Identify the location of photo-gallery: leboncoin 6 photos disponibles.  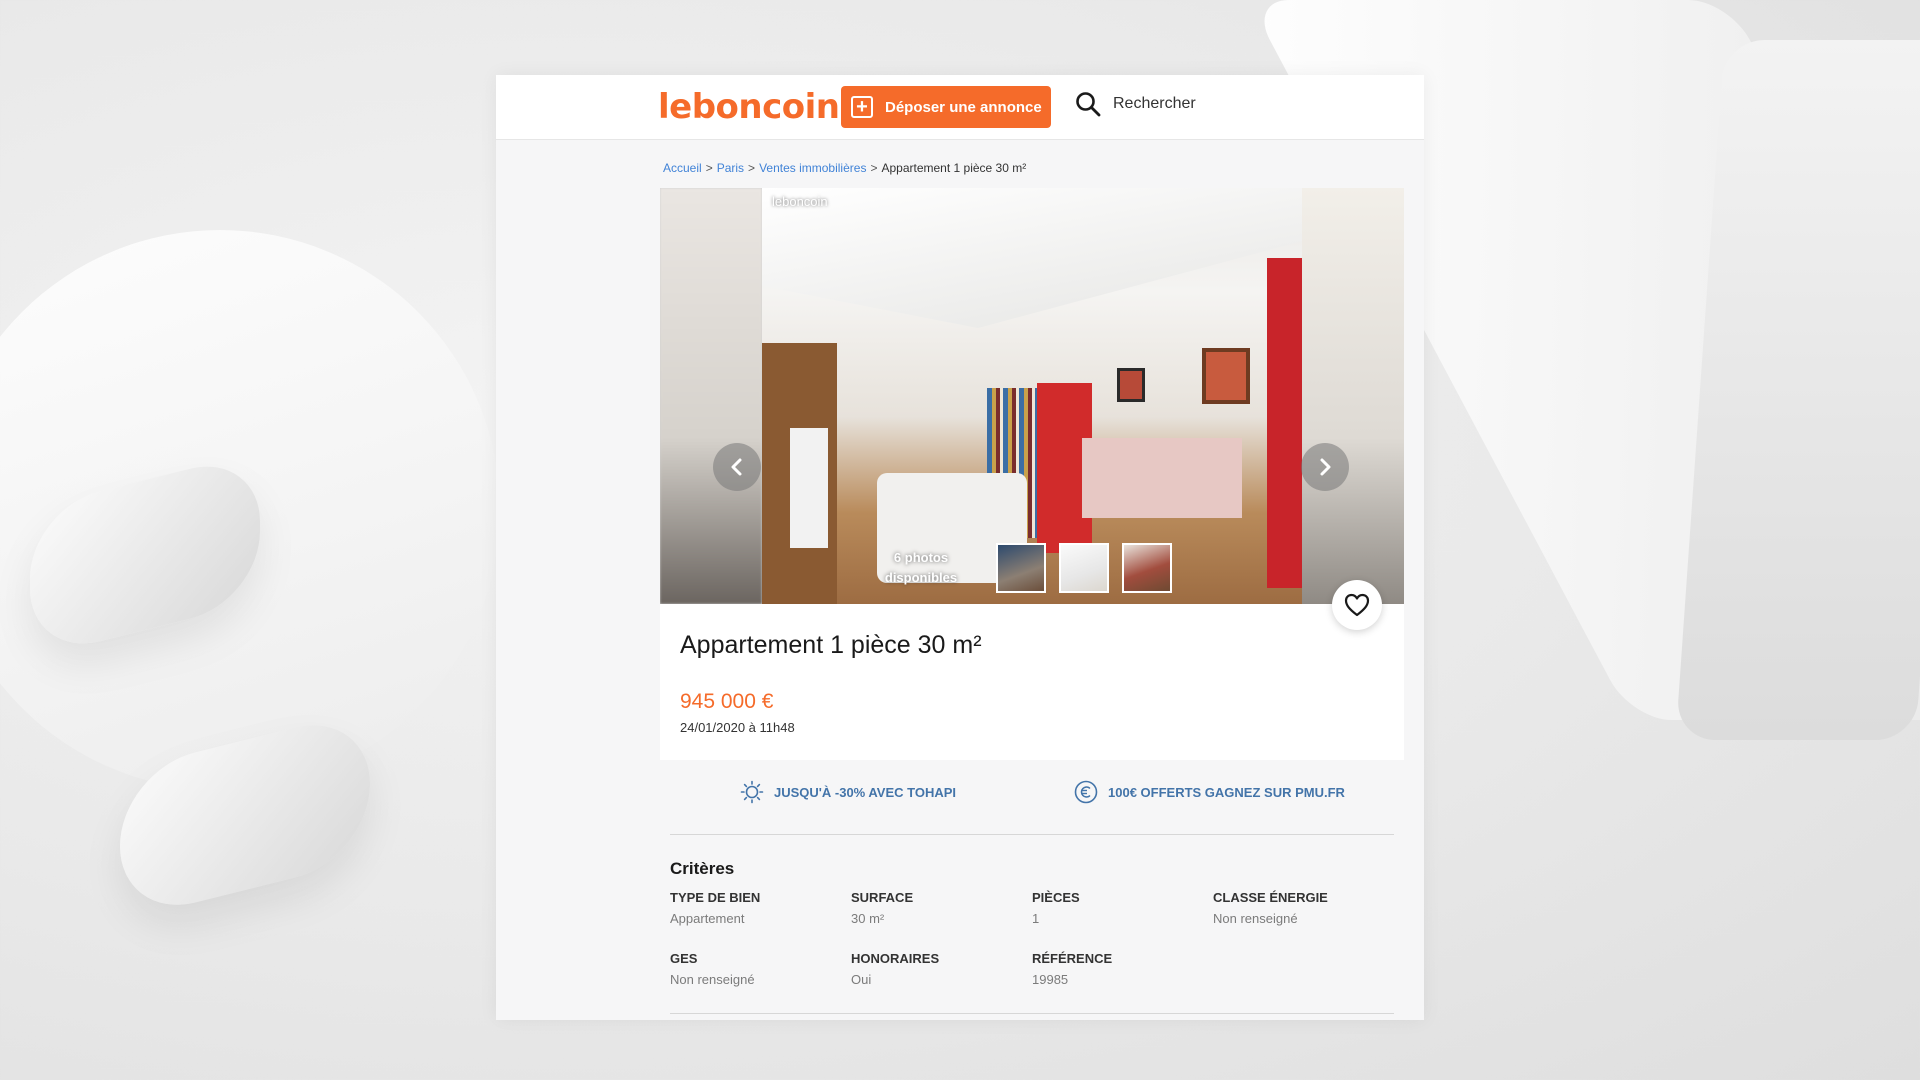
(1032, 396).